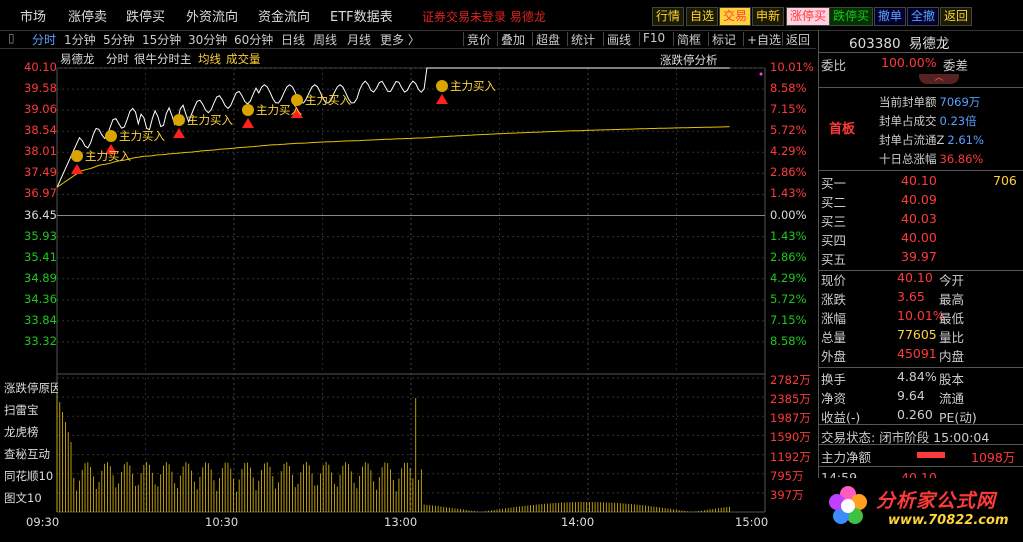  What do you see at coordinates (583, 39) in the screenshot?
I see `chart-tool-3: 统计` at bounding box center [583, 39].